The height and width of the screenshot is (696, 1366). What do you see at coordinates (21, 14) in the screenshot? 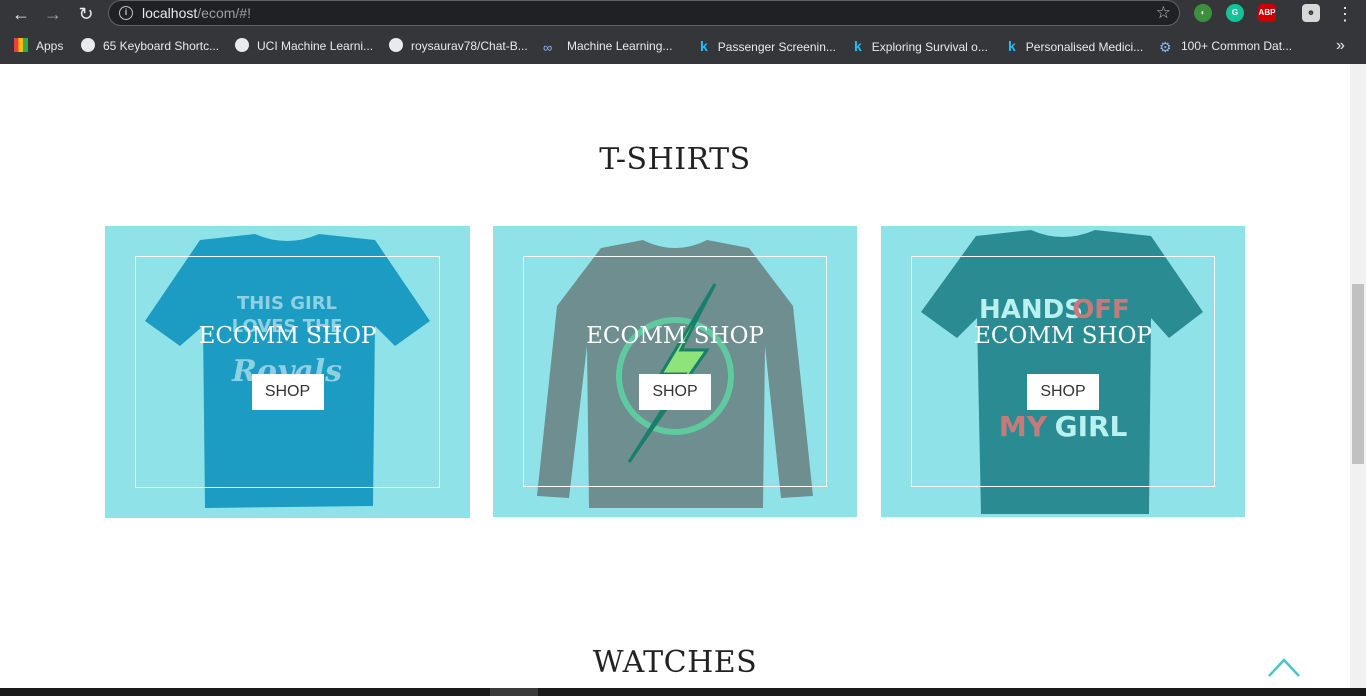
I see `back-icon: ←` at bounding box center [21, 14].